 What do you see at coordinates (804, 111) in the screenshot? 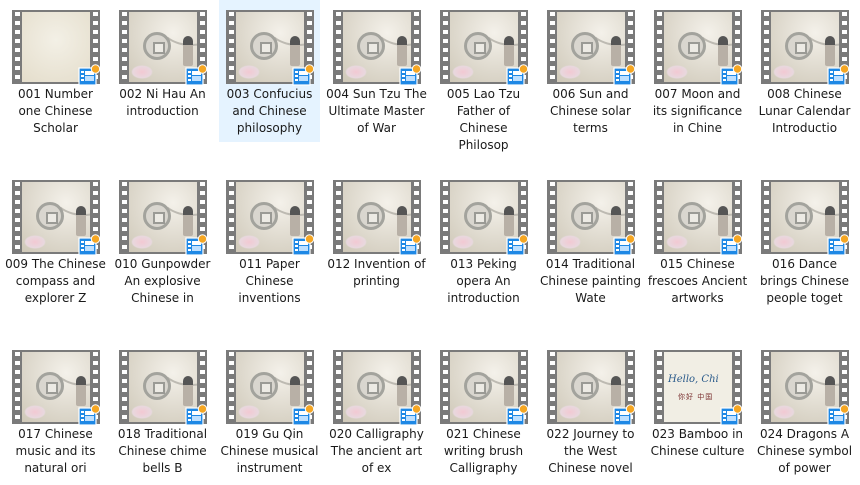
I see `file-name: 008 Chinese Lunar Calendar Introductio` at bounding box center [804, 111].